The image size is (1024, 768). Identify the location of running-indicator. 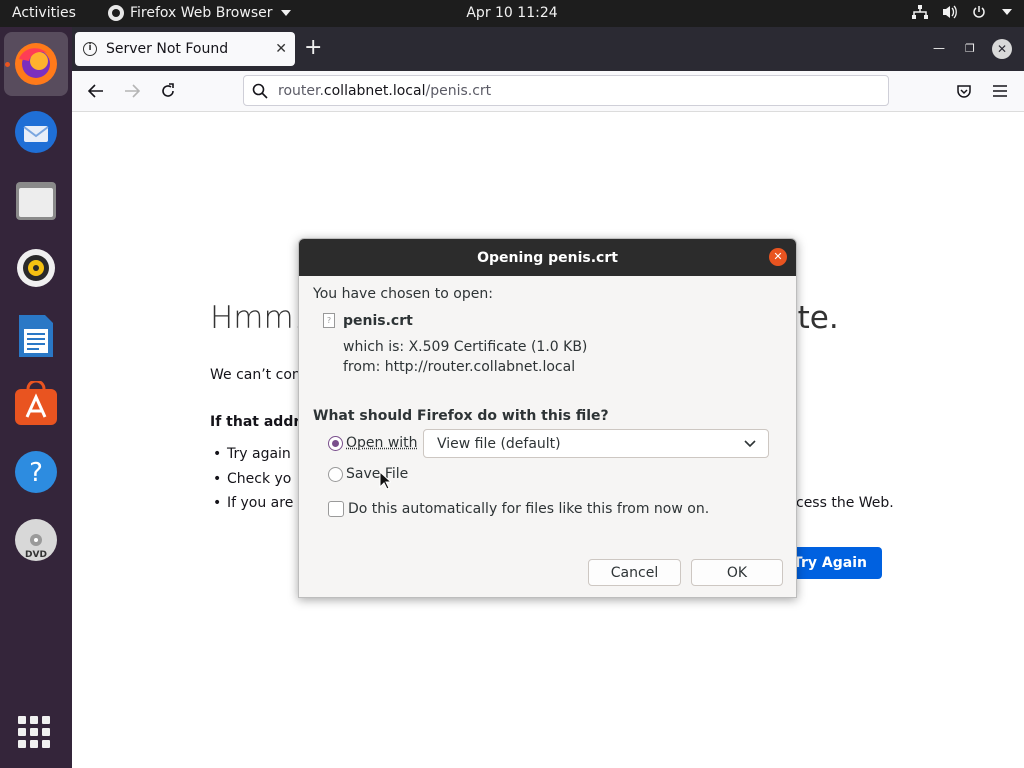
(7, 64).